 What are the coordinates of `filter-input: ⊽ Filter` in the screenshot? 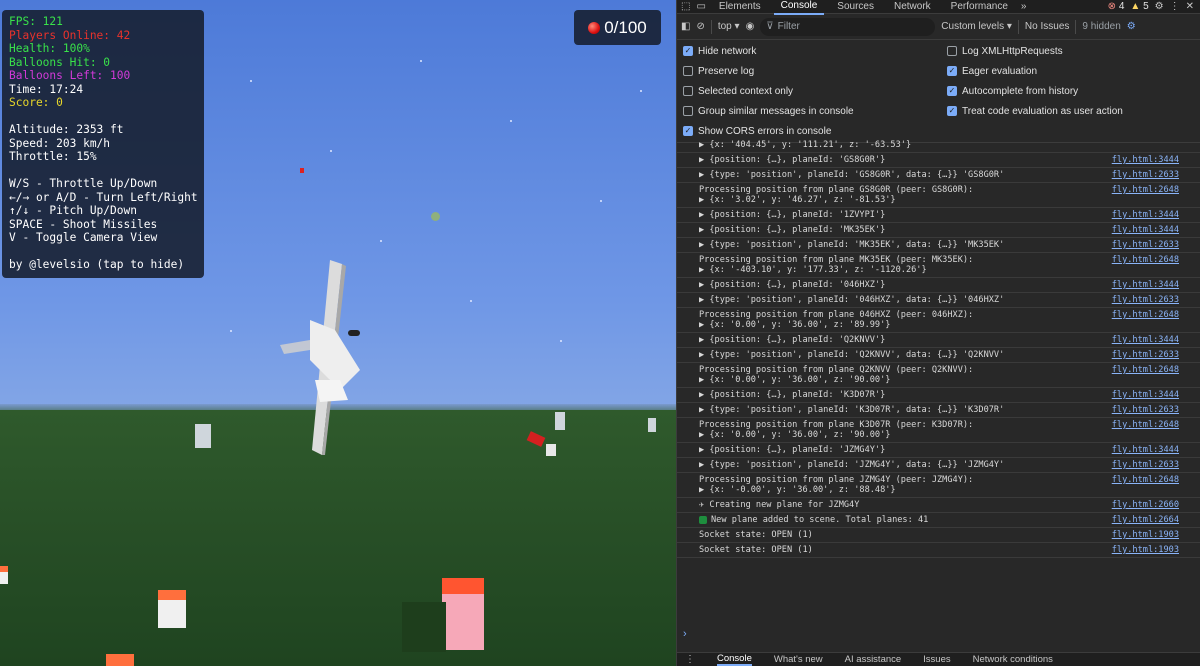 It's located at (848, 26).